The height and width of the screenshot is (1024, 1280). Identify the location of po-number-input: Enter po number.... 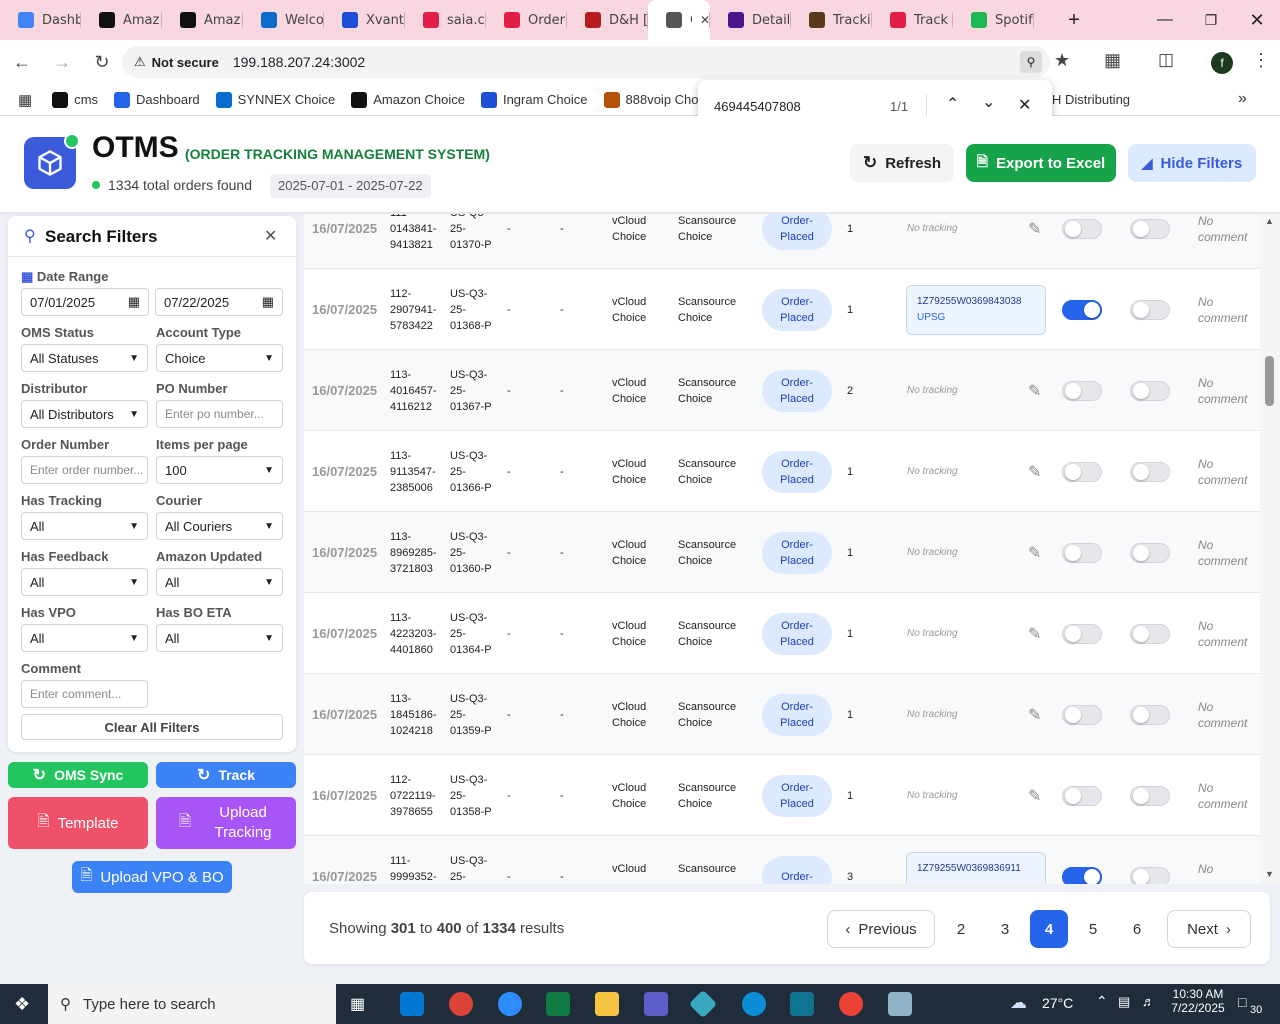
(219, 414).